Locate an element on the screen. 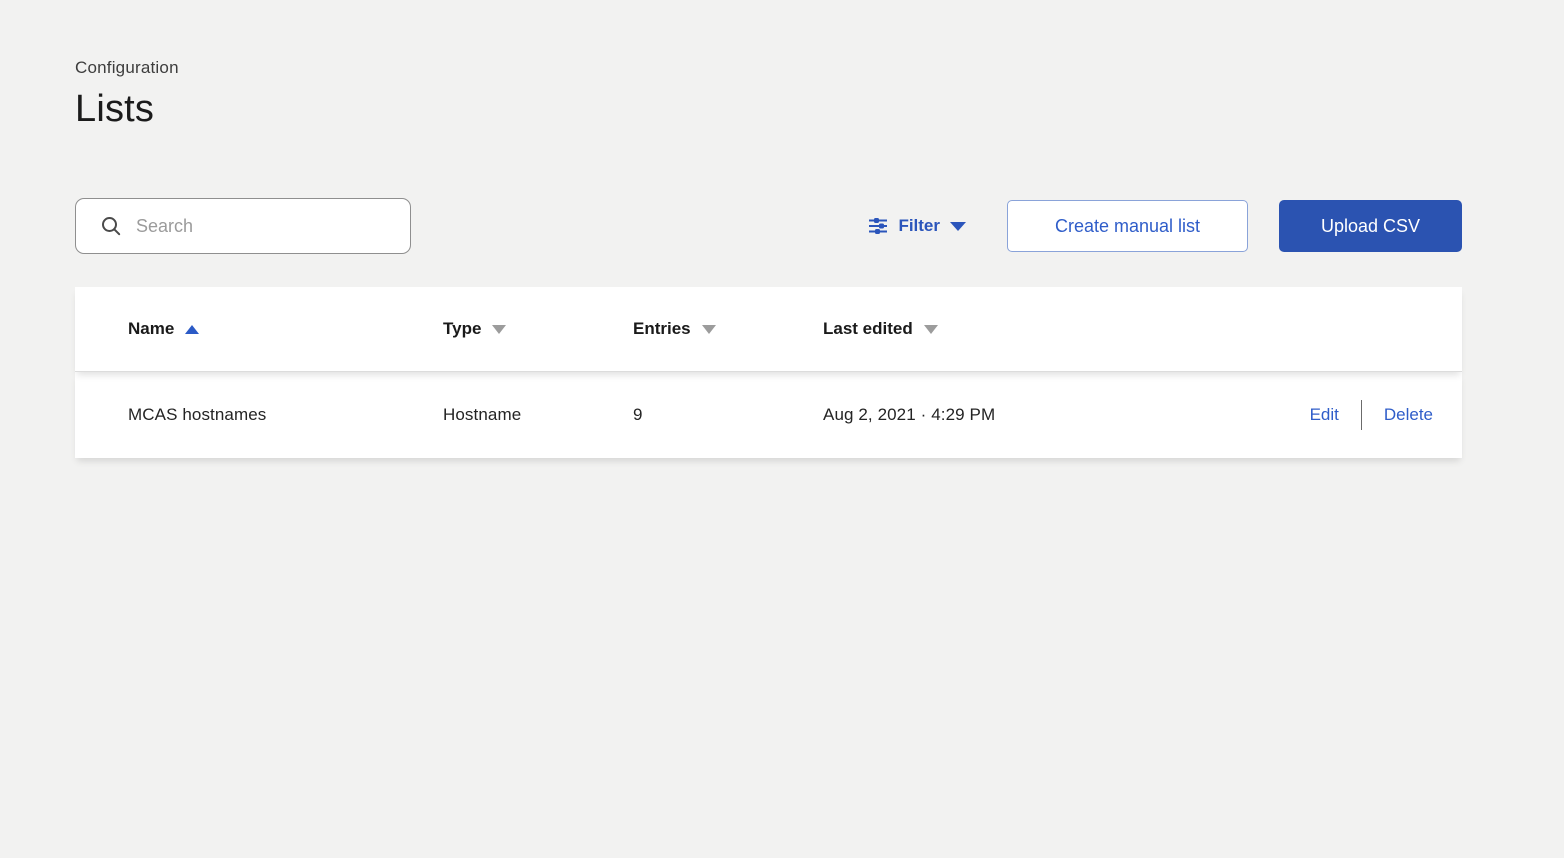  filter-dropdown: Filter is located at coordinates (917, 226).